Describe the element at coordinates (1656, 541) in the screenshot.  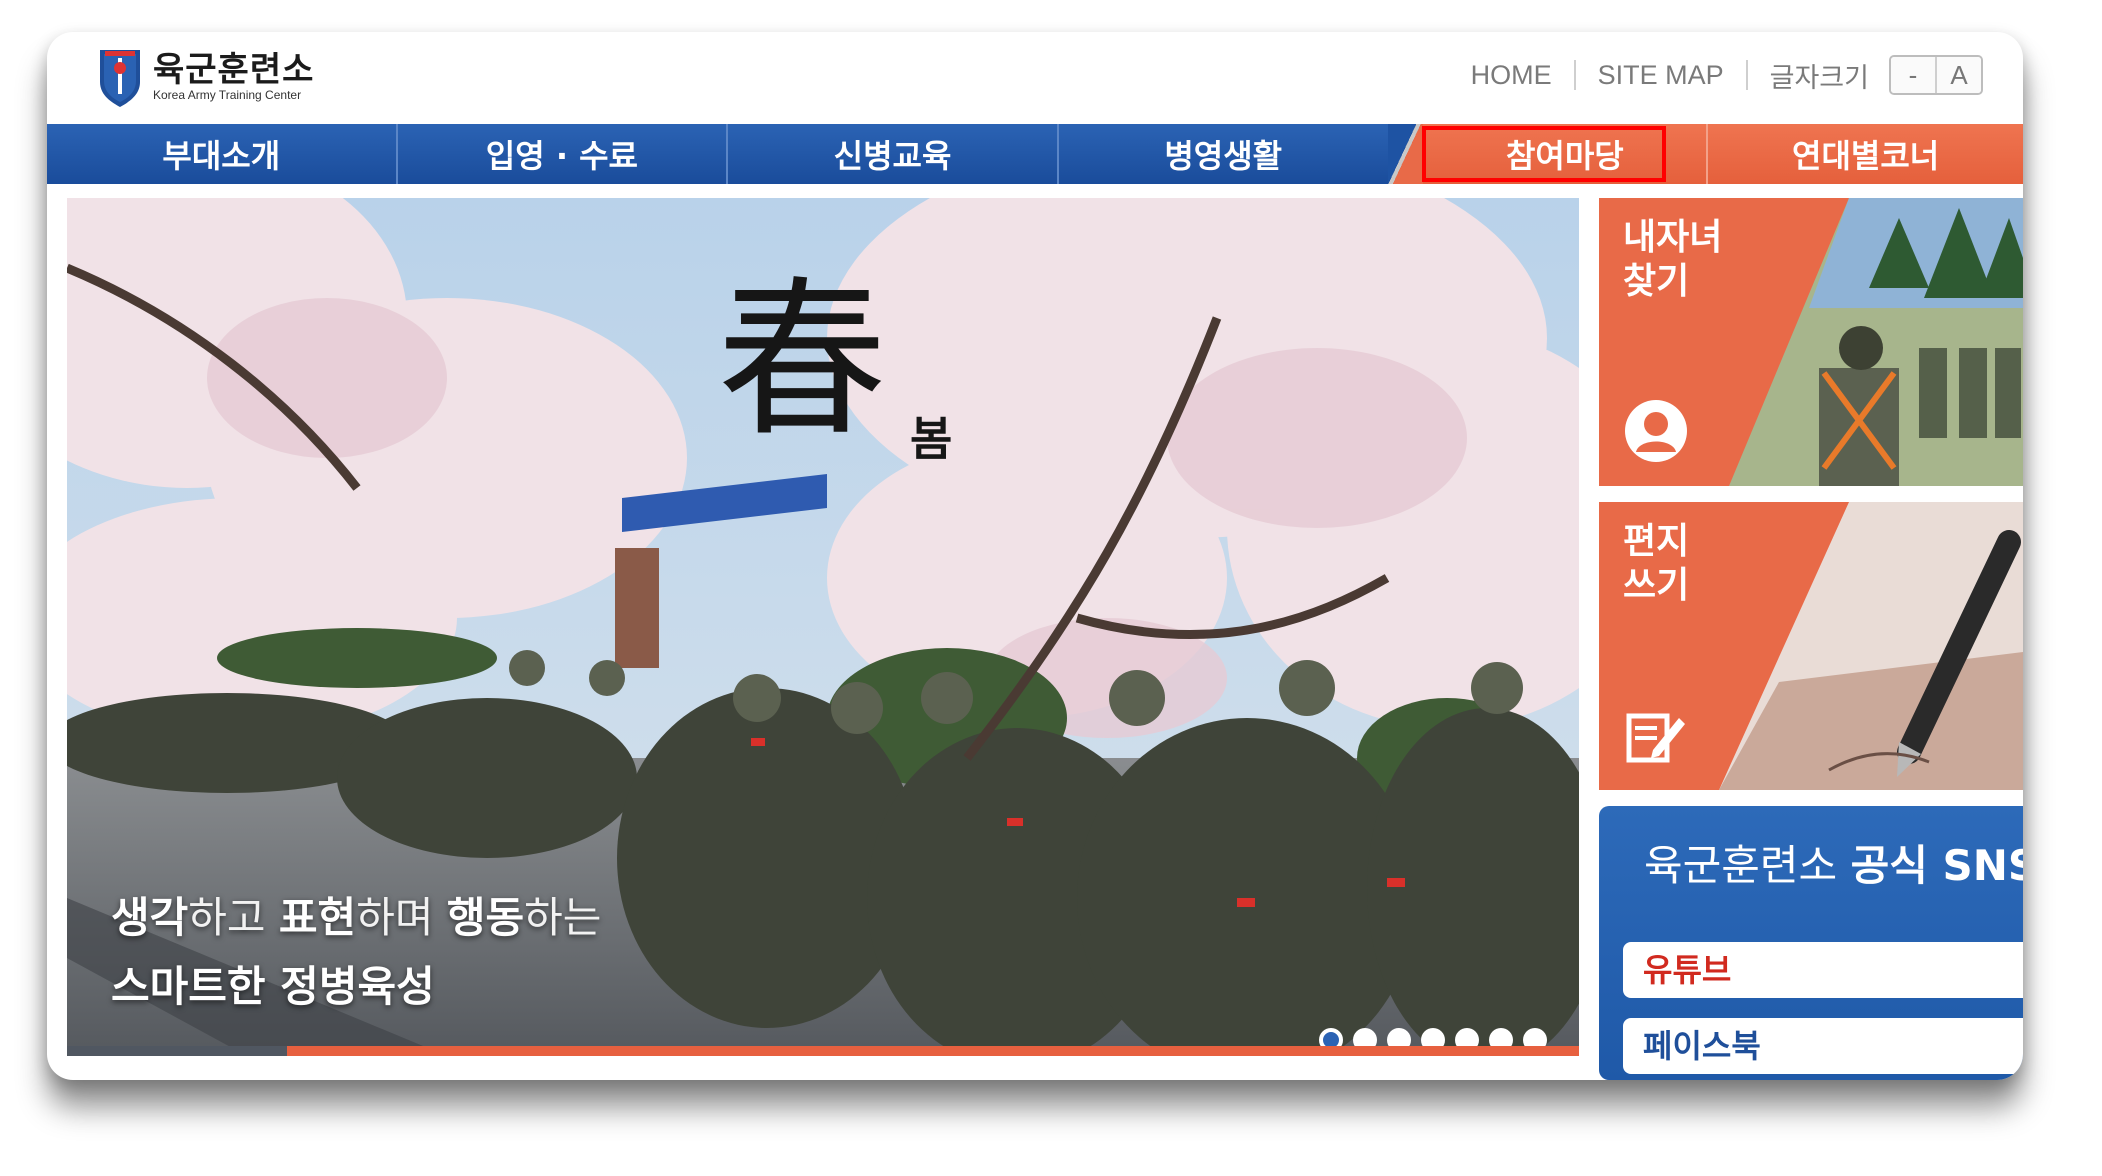
I see `card-title-line: 편지` at that location.